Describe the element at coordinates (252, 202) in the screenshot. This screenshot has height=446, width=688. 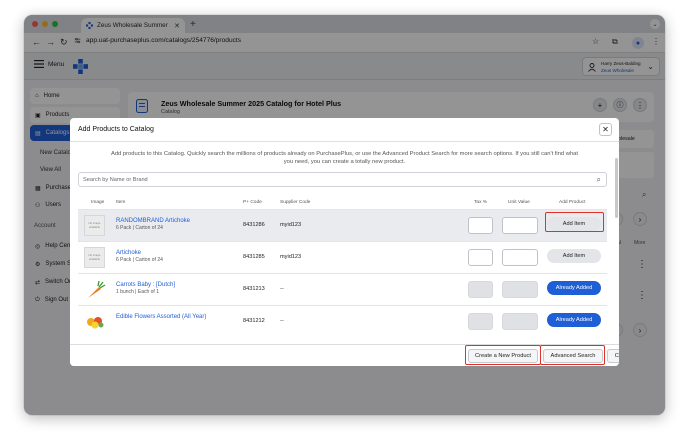
I see `column-pcode: P+ Code` at that location.